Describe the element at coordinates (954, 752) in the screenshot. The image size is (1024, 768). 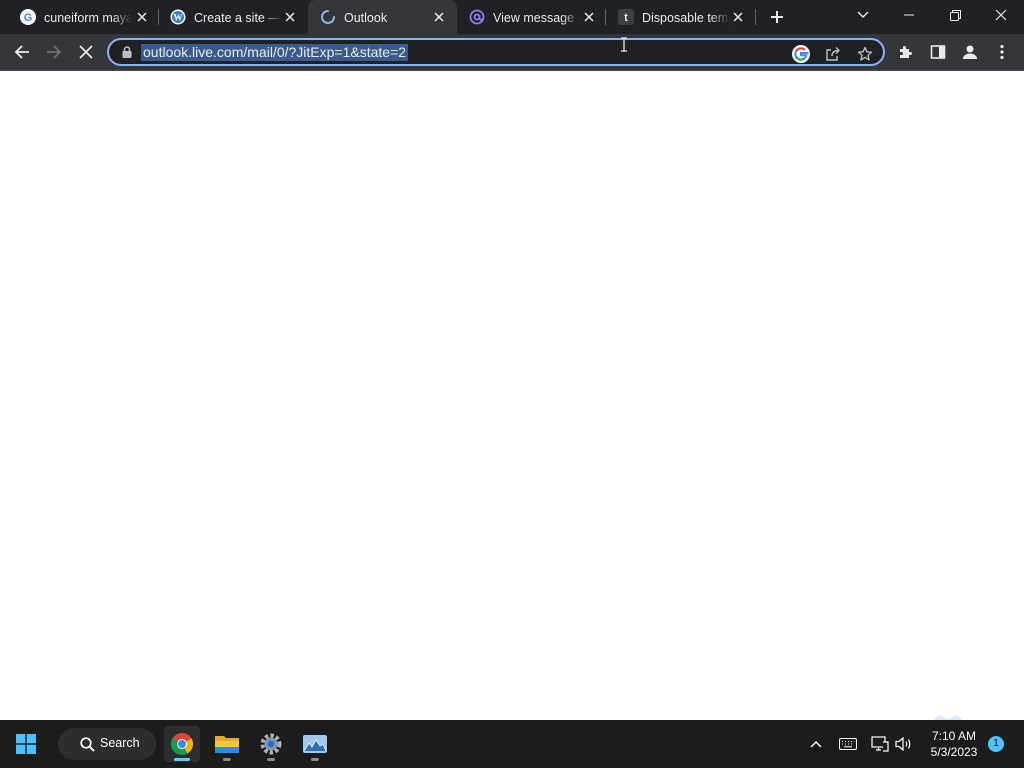
I see `clock-date: 5/3/2023` at that location.